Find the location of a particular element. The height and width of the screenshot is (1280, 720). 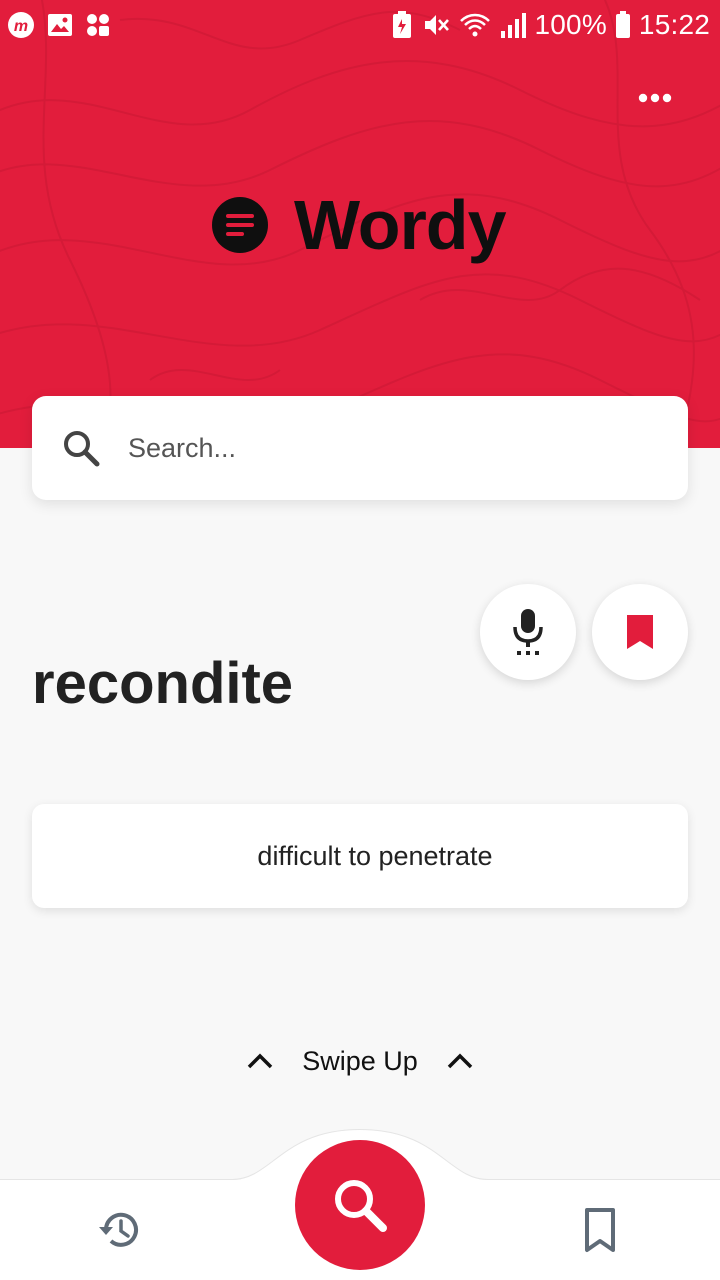

more-horizontal-icon is located at coordinates (655, 98).